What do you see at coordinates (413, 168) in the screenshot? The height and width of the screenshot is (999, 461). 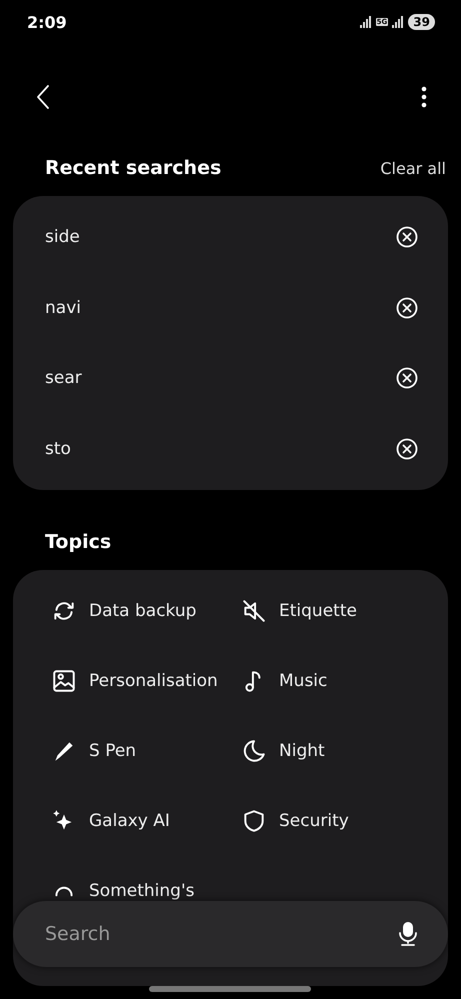 I see `clear-all-link: Clear all` at bounding box center [413, 168].